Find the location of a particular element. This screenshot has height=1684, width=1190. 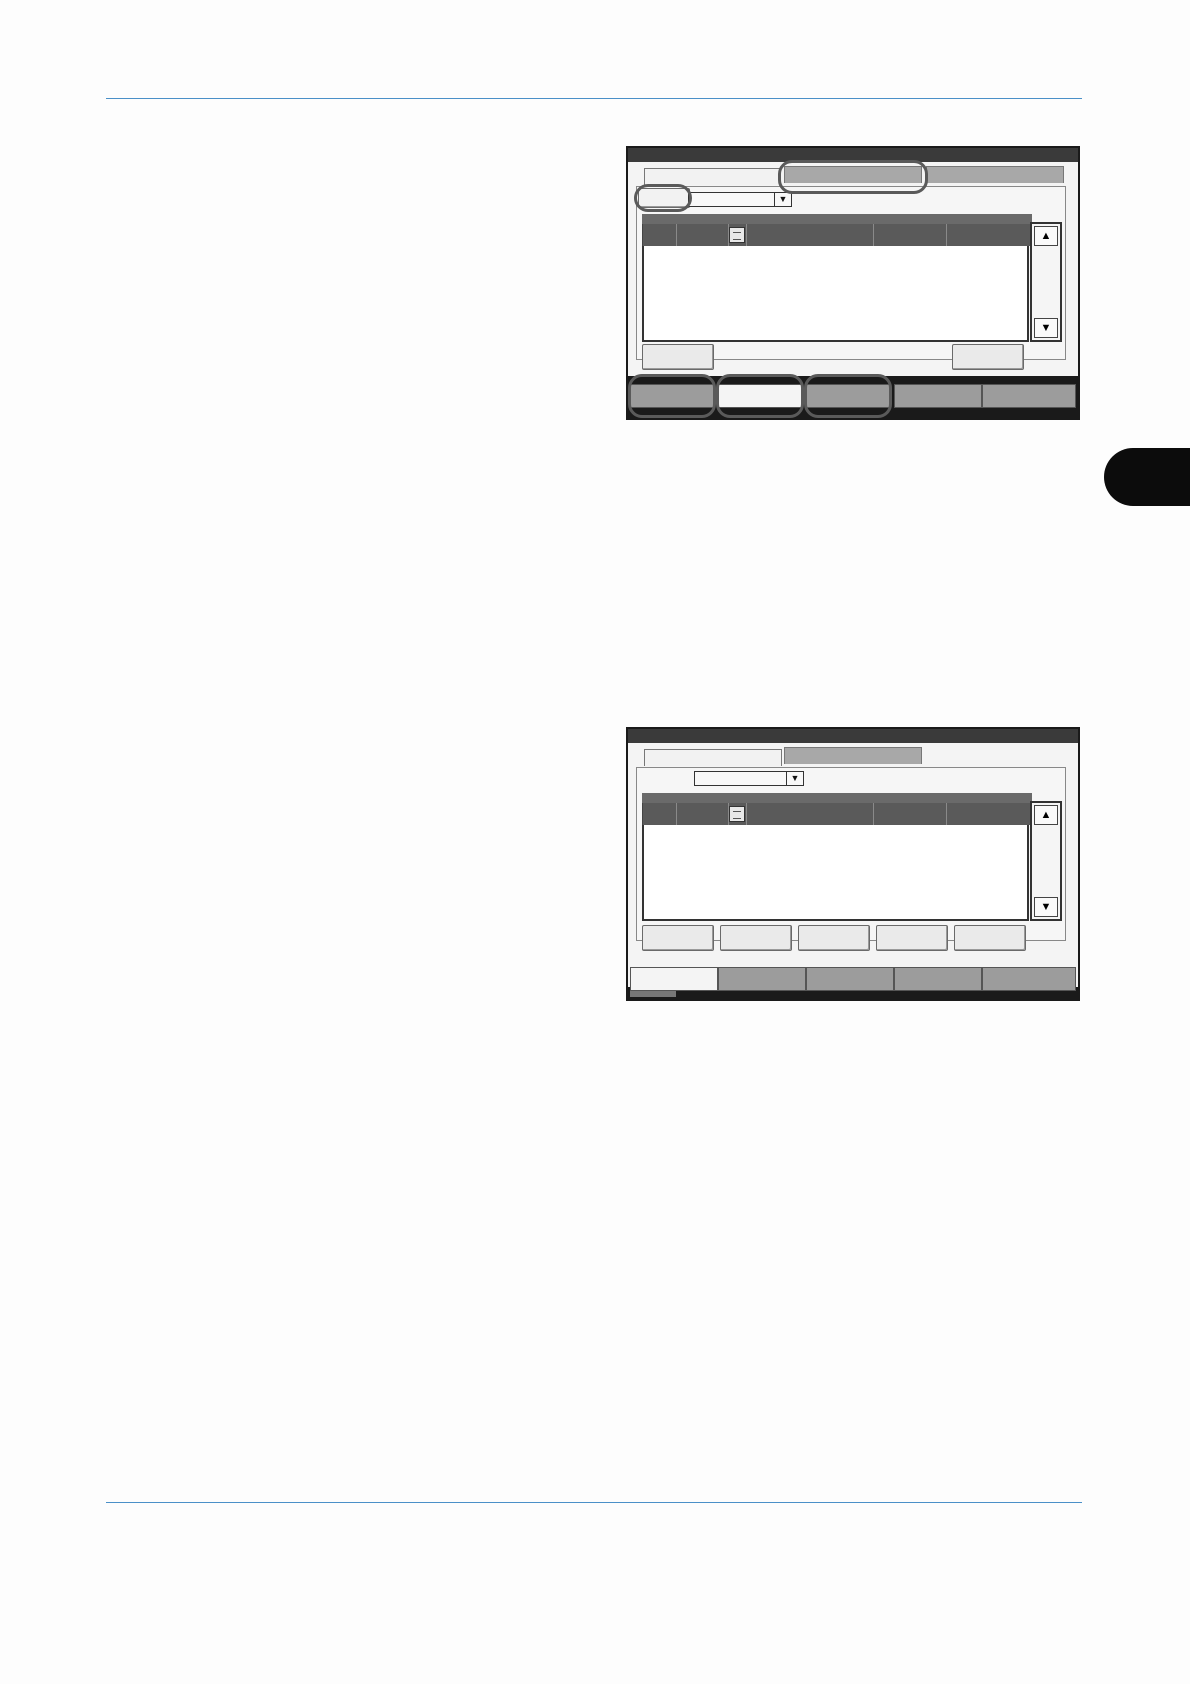

progress-indicator is located at coordinates (653, 994).